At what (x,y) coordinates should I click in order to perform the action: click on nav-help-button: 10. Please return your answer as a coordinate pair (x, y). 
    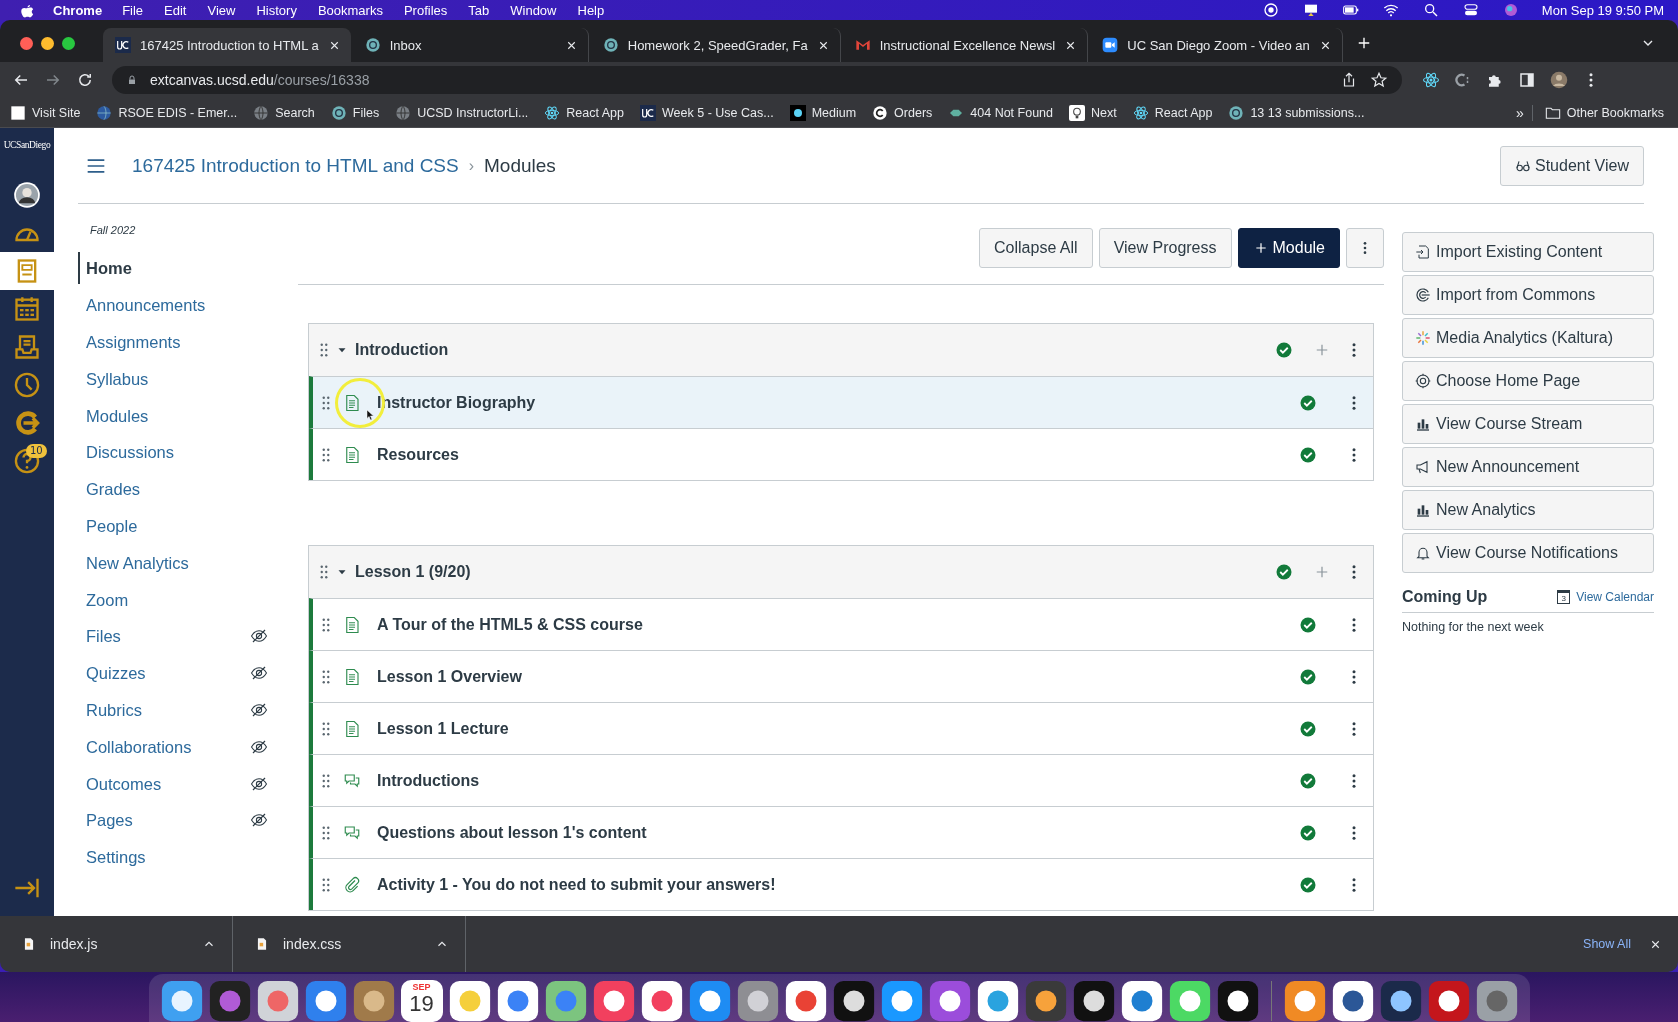
    Looking at the image, I should click on (27, 461).